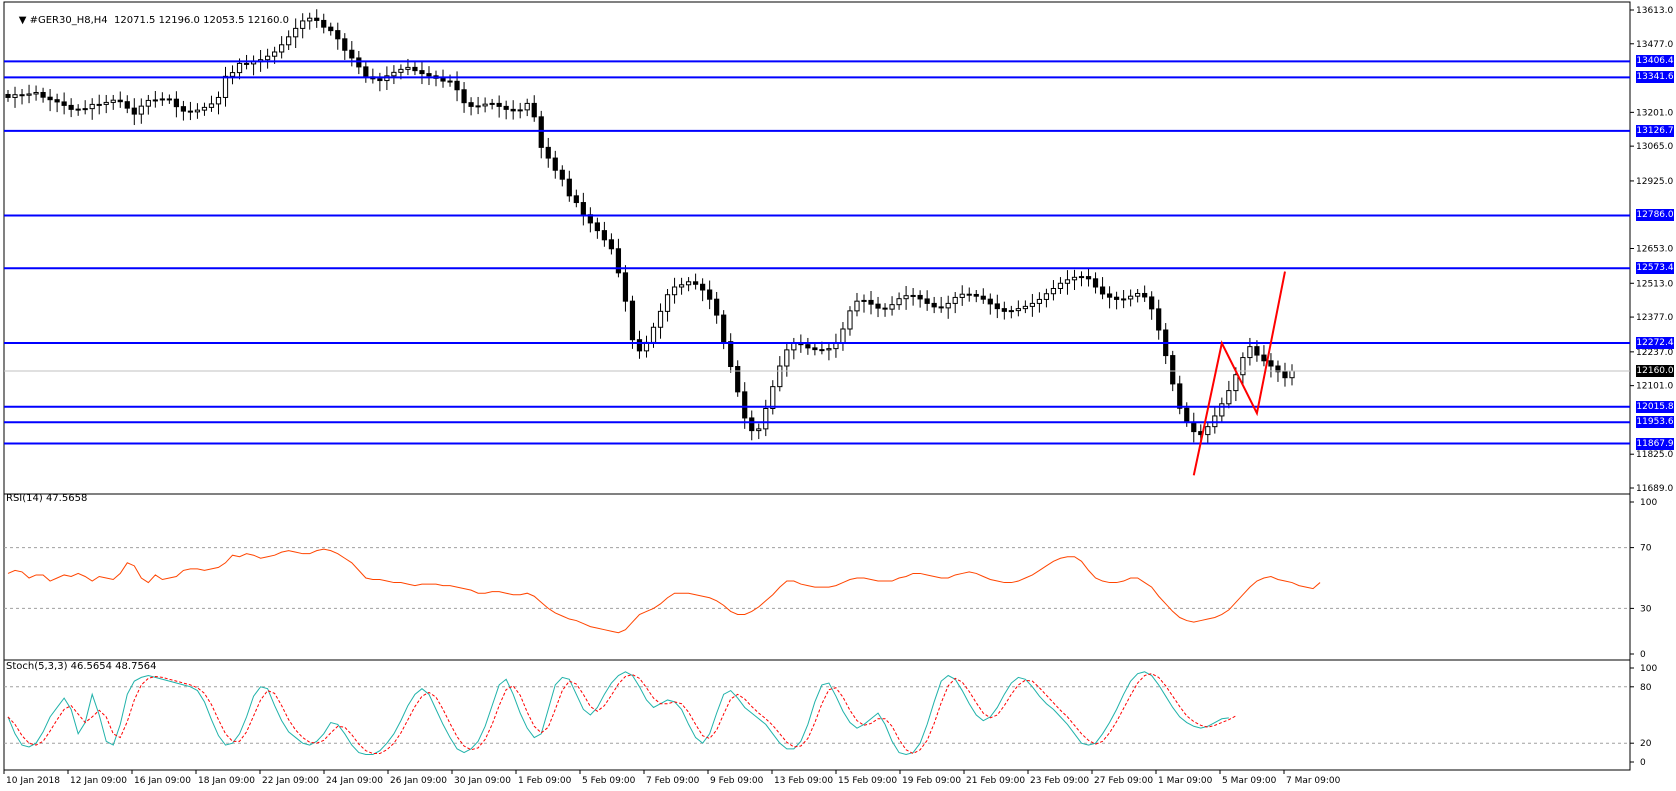  Describe the element at coordinates (1655, 268) in the screenshot. I see `level-tag: 12573.4` at that location.